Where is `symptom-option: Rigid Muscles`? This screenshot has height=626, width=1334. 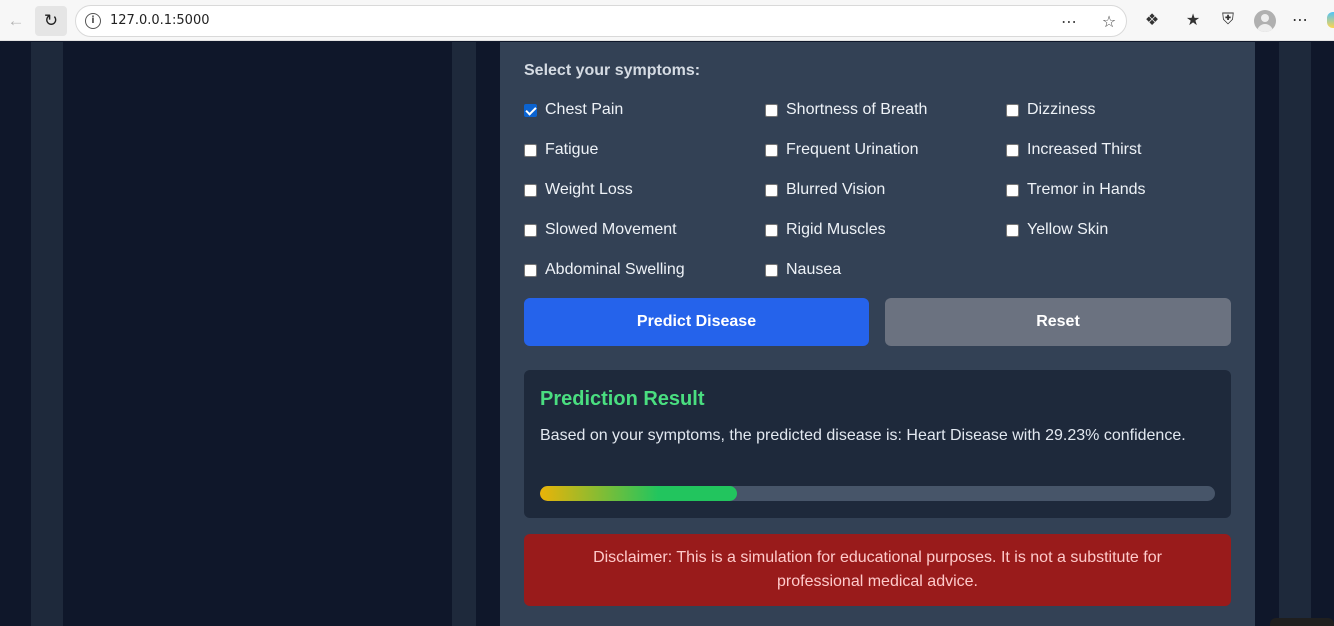
symptom-option: Rigid Muscles is located at coordinates (825, 230).